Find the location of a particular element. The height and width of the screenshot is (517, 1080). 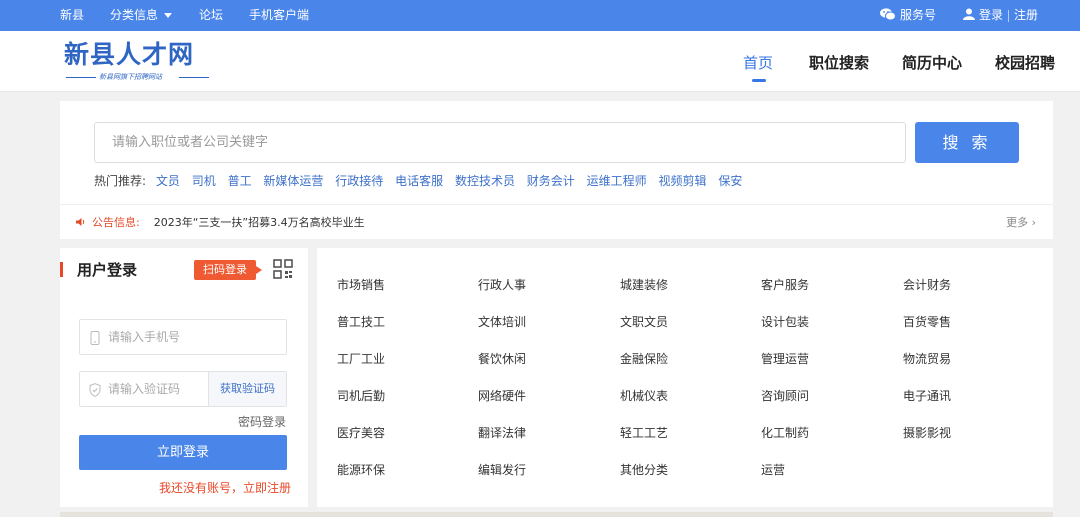

forum-link: 论坛 is located at coordinates (211, 15).